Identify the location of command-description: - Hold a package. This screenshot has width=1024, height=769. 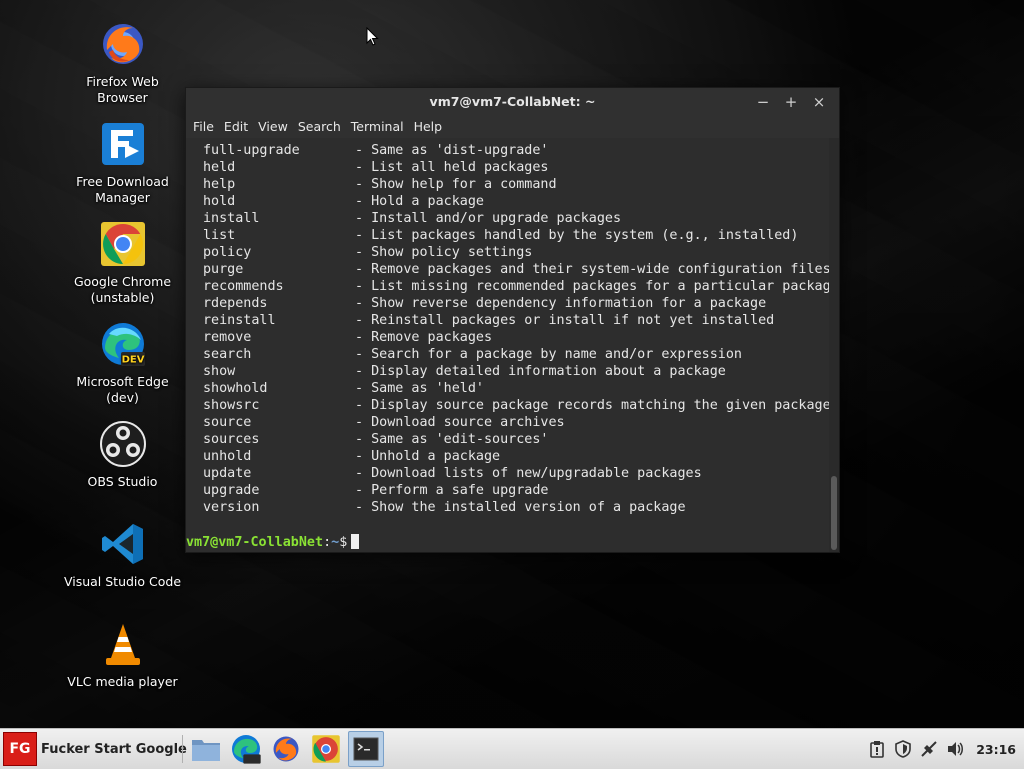
(419, 201).